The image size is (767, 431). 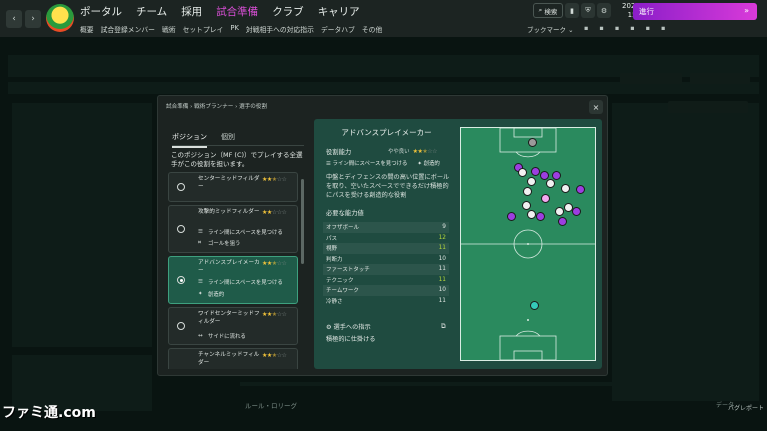 What do you see at coordinates (340, 280) in the screenshot?
I see `attribute-name: テクニック` at bounding box center [340, 280].